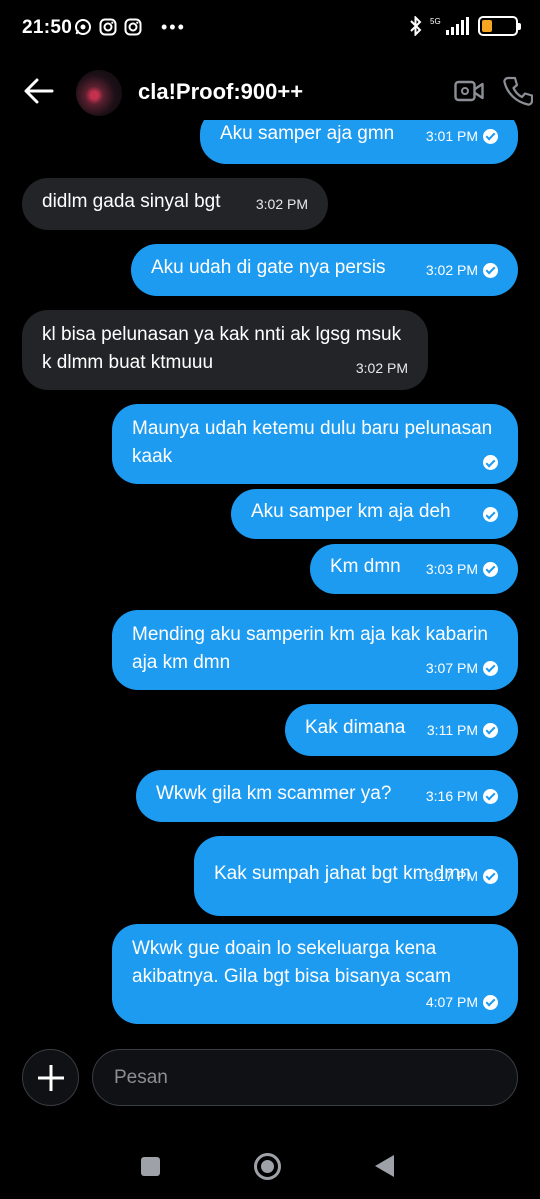  I want to click on notification-icons: •••, so click(130, 27).